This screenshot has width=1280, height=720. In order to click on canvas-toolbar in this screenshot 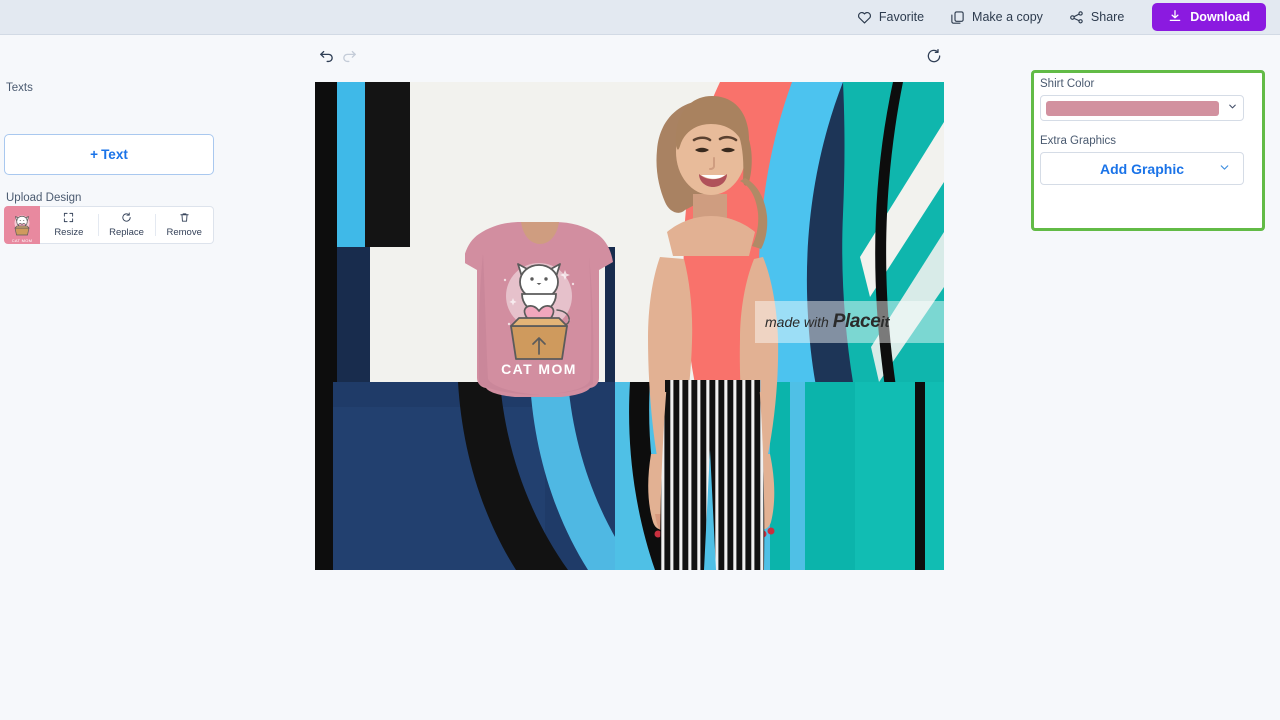, I will do `click(630, 58)`.